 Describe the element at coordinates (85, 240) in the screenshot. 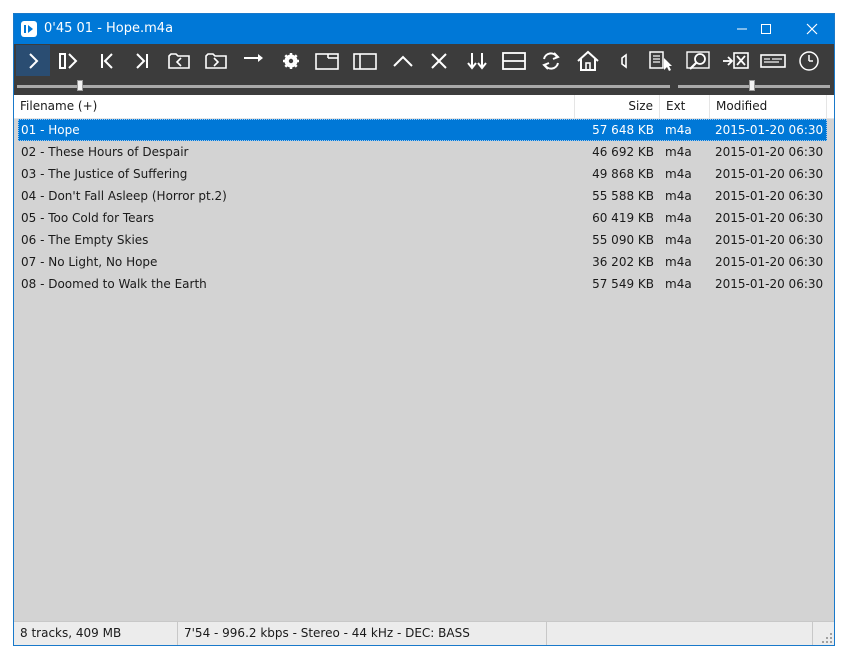

I see `track-name: 06 - The Empty Skies` at that location.